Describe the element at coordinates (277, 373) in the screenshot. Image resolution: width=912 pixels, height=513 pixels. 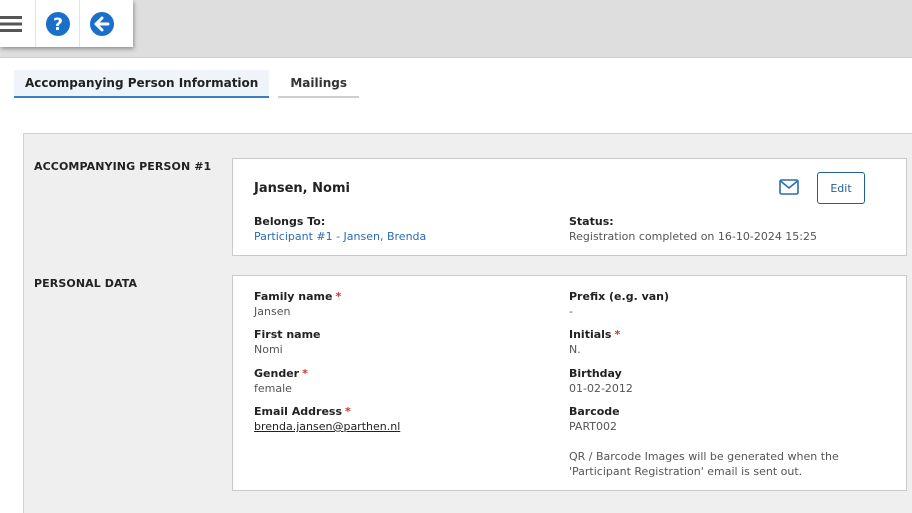
I see `gender-label: Gender` at that location.